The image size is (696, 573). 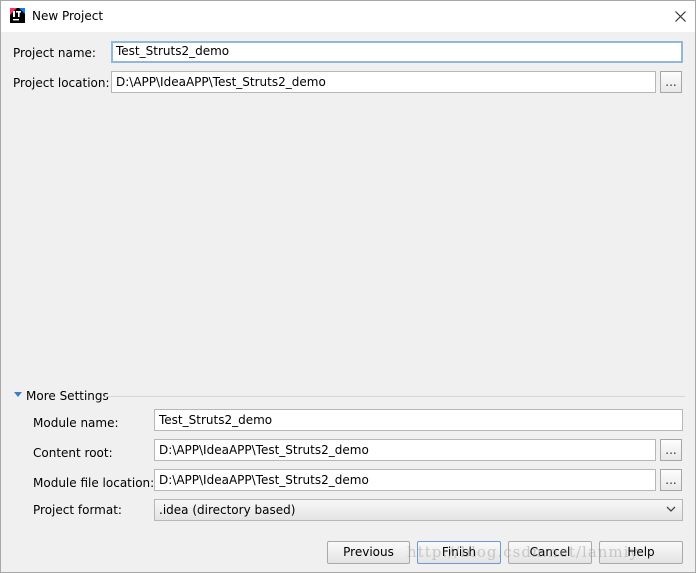 I want to click on project-name-input: Test_Struts2_demo, so click(x=397, y=52).